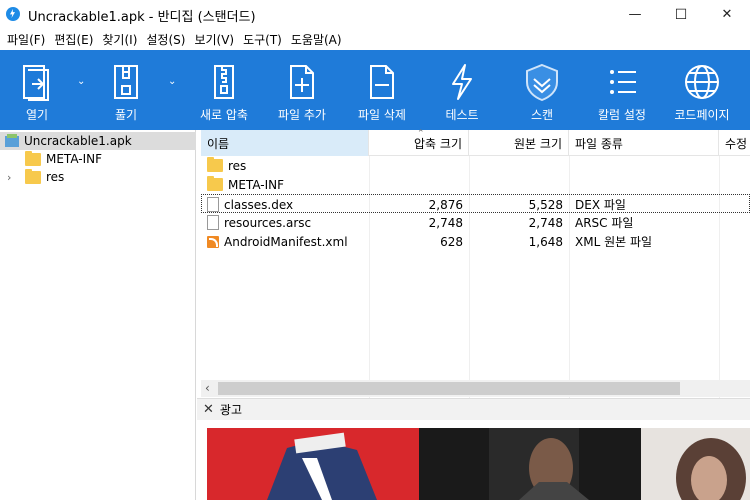  I want to click on menu-tools: 도구(T), so click(264, 39).